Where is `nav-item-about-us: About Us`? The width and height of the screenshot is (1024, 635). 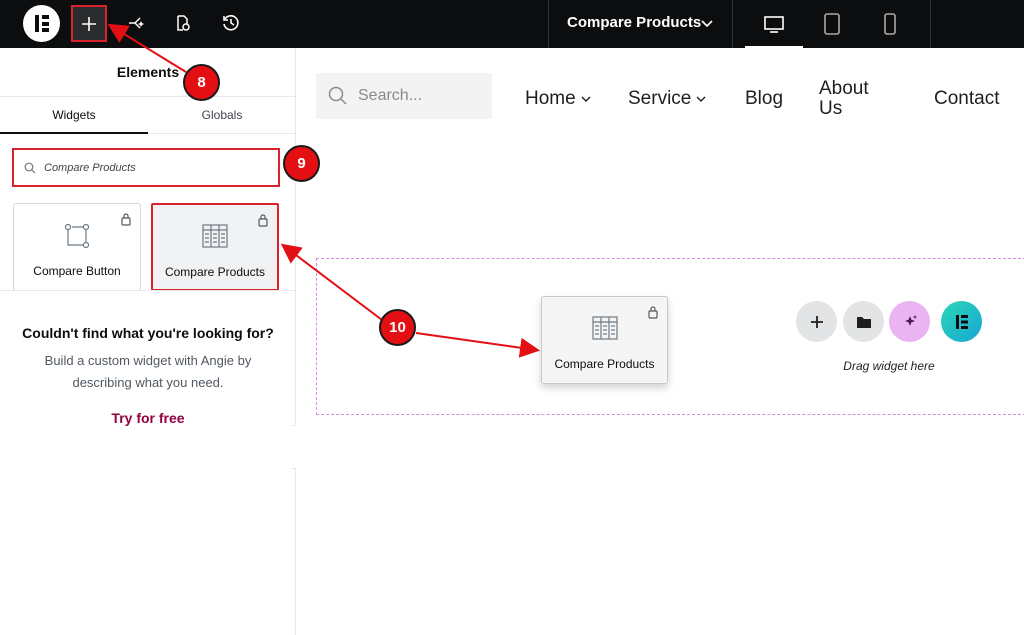 nav-item-about-us: About Us is located at coordinates (854, 99).